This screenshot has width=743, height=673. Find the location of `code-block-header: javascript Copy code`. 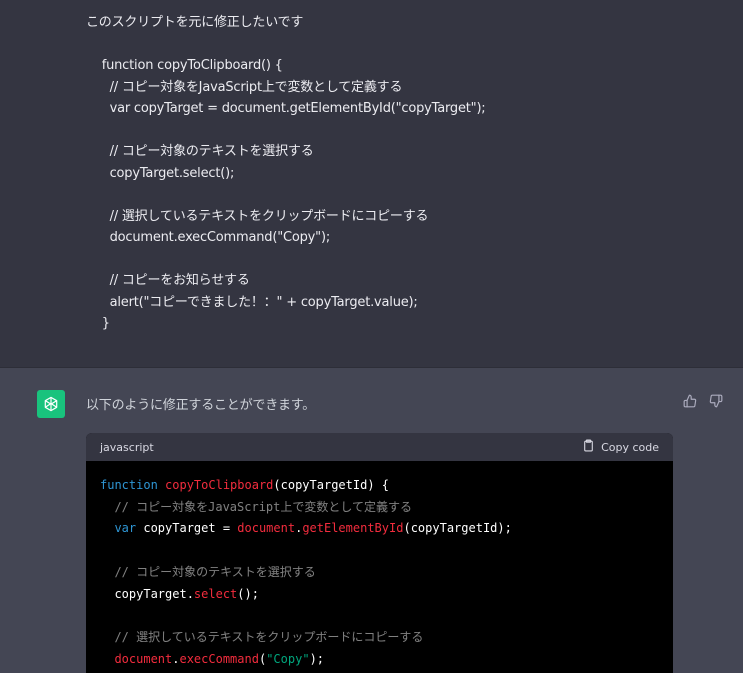

code-block-header: javascript Copy code is located at coordinates (379, 447).